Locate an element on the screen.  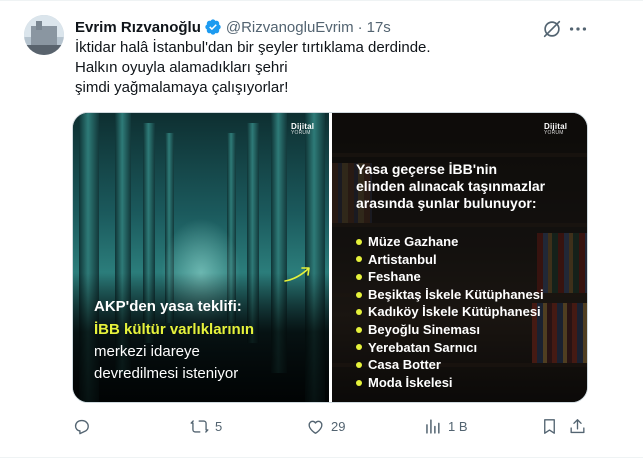
reply-button is located at coordinates (84, 426).